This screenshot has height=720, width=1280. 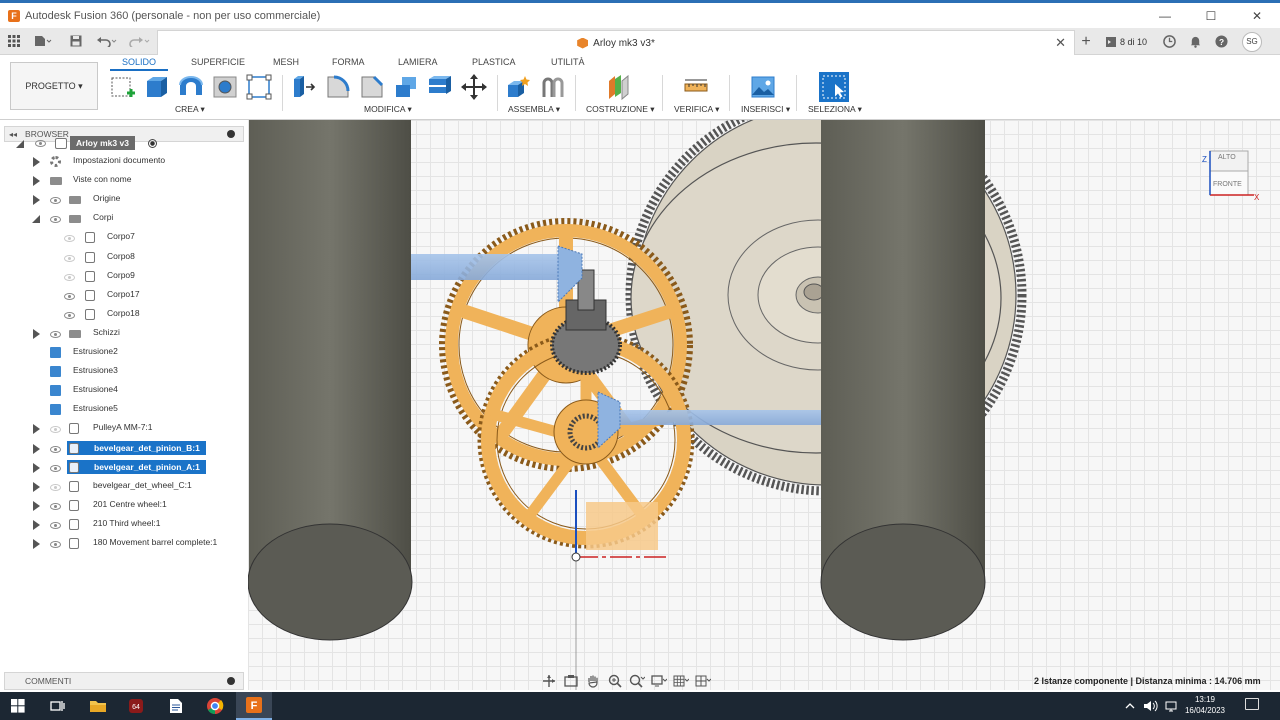 I want to click on save-icon, so click(x=76, y=41).